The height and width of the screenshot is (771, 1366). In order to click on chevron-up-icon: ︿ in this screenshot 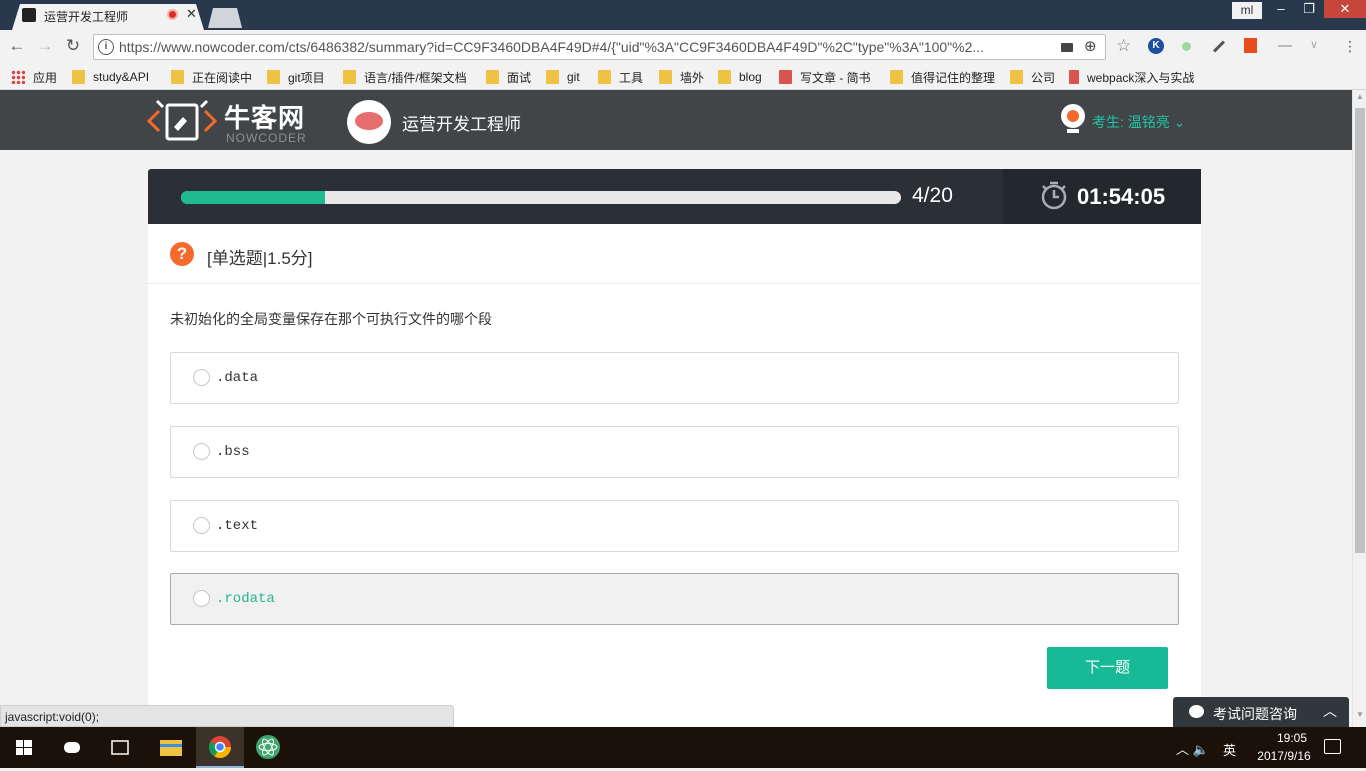, I will do `click(1330, 711)`.